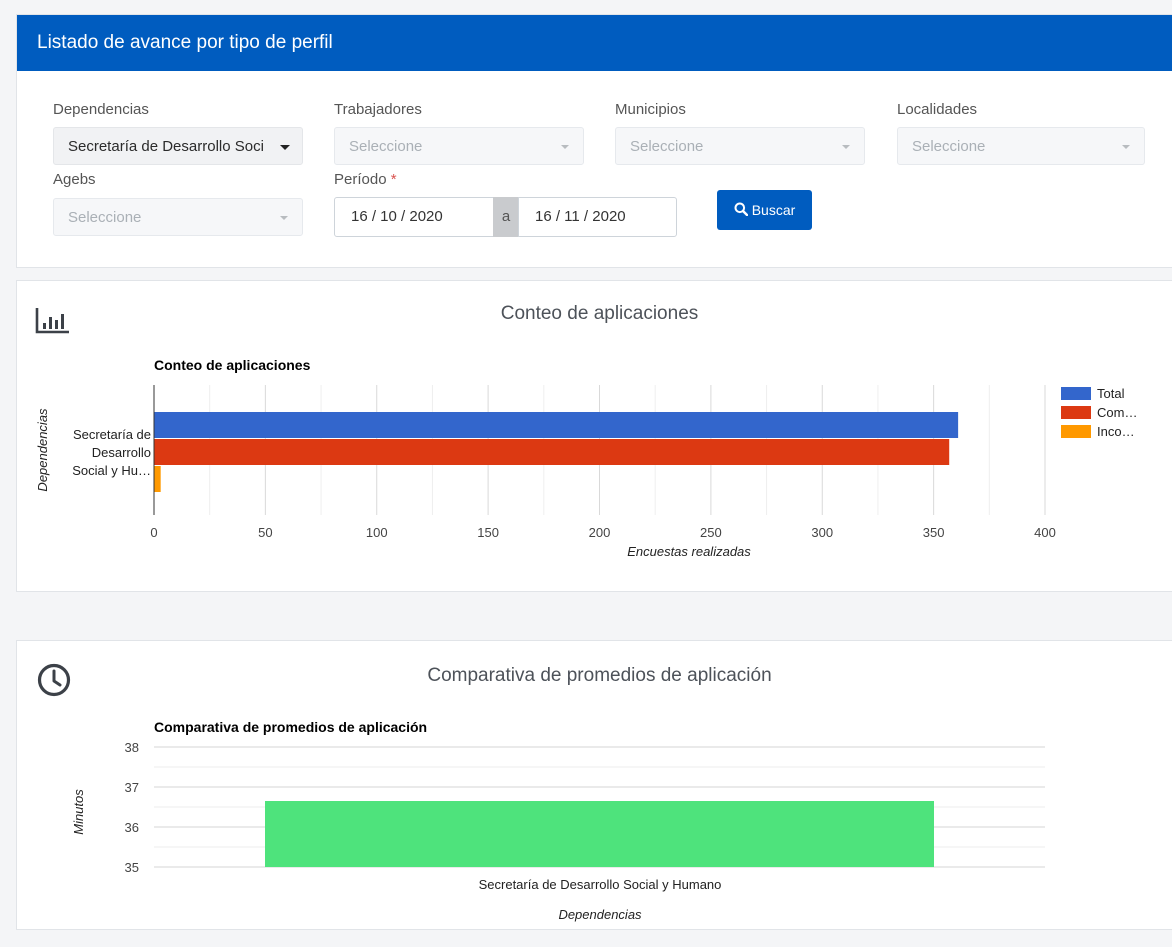 The image size is (1172, 947). I want to click on x-axis-label: Dependencias, so click(600, 914).